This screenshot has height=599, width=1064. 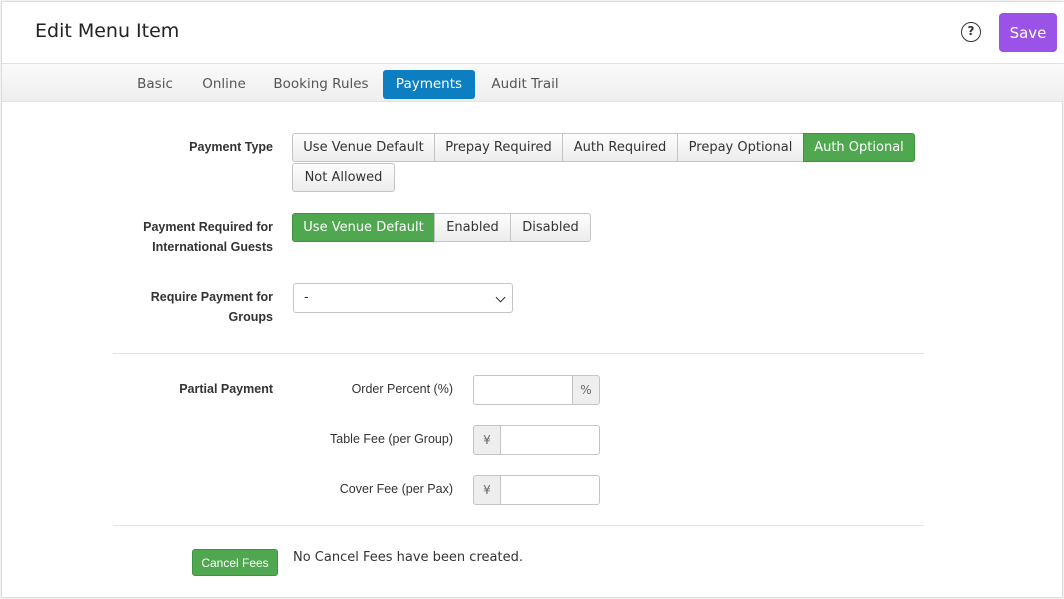 I want to click on tab-payments: Payments, so click(x=429, y=84).